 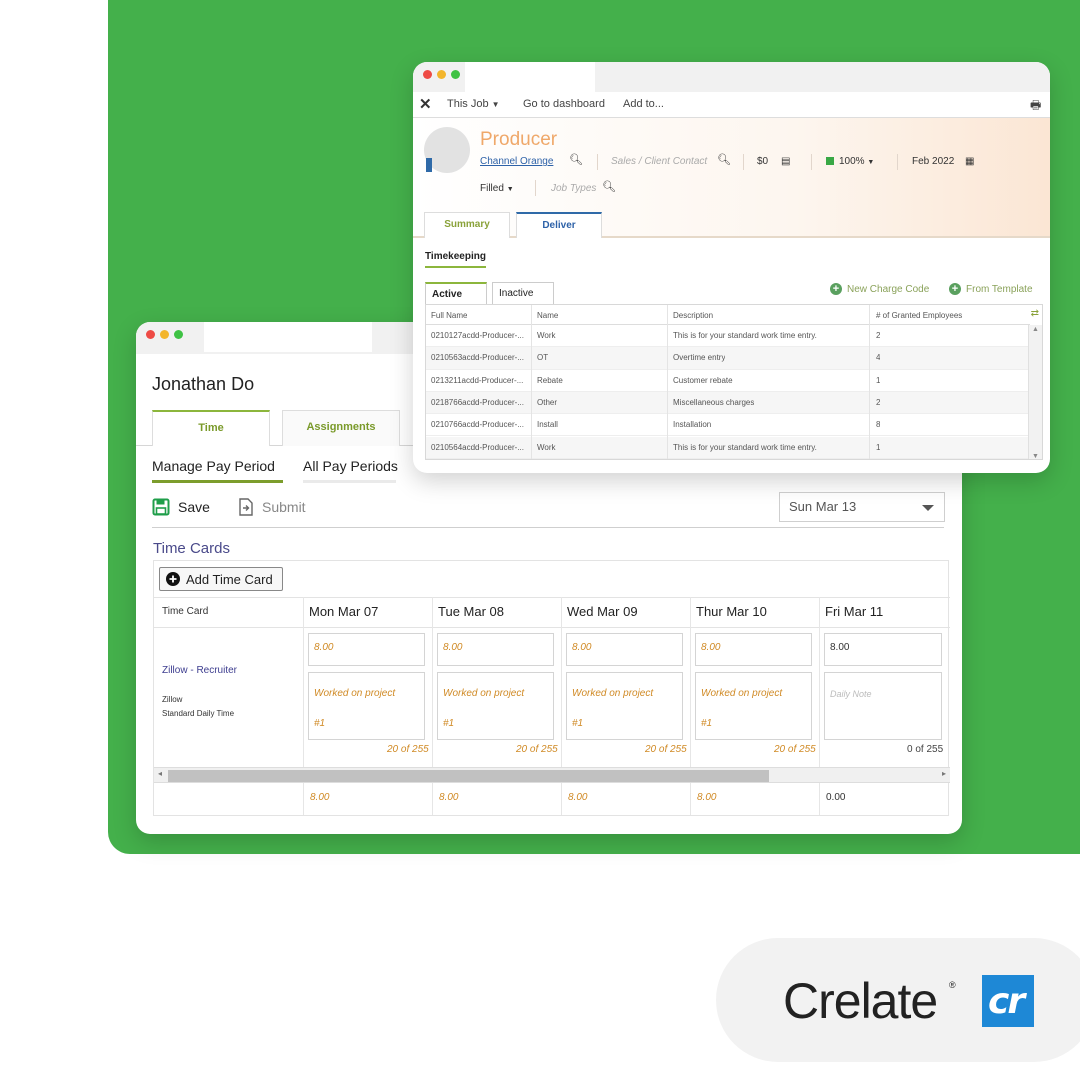 I want to click on scroll-down-icon: ▼, so click(x=1035, y=456).